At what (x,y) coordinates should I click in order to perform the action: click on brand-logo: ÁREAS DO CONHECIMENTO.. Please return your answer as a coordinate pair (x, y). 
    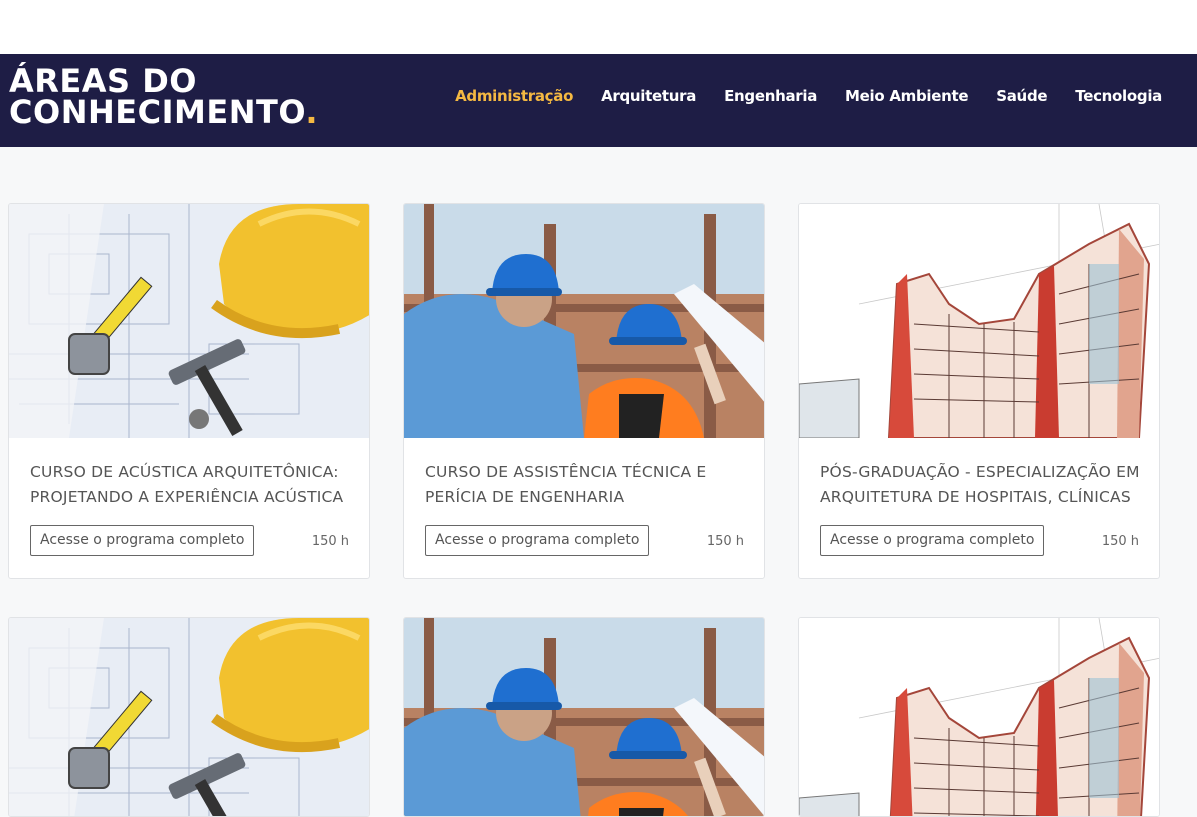
    Looking at the image, I should click on (163, 98).